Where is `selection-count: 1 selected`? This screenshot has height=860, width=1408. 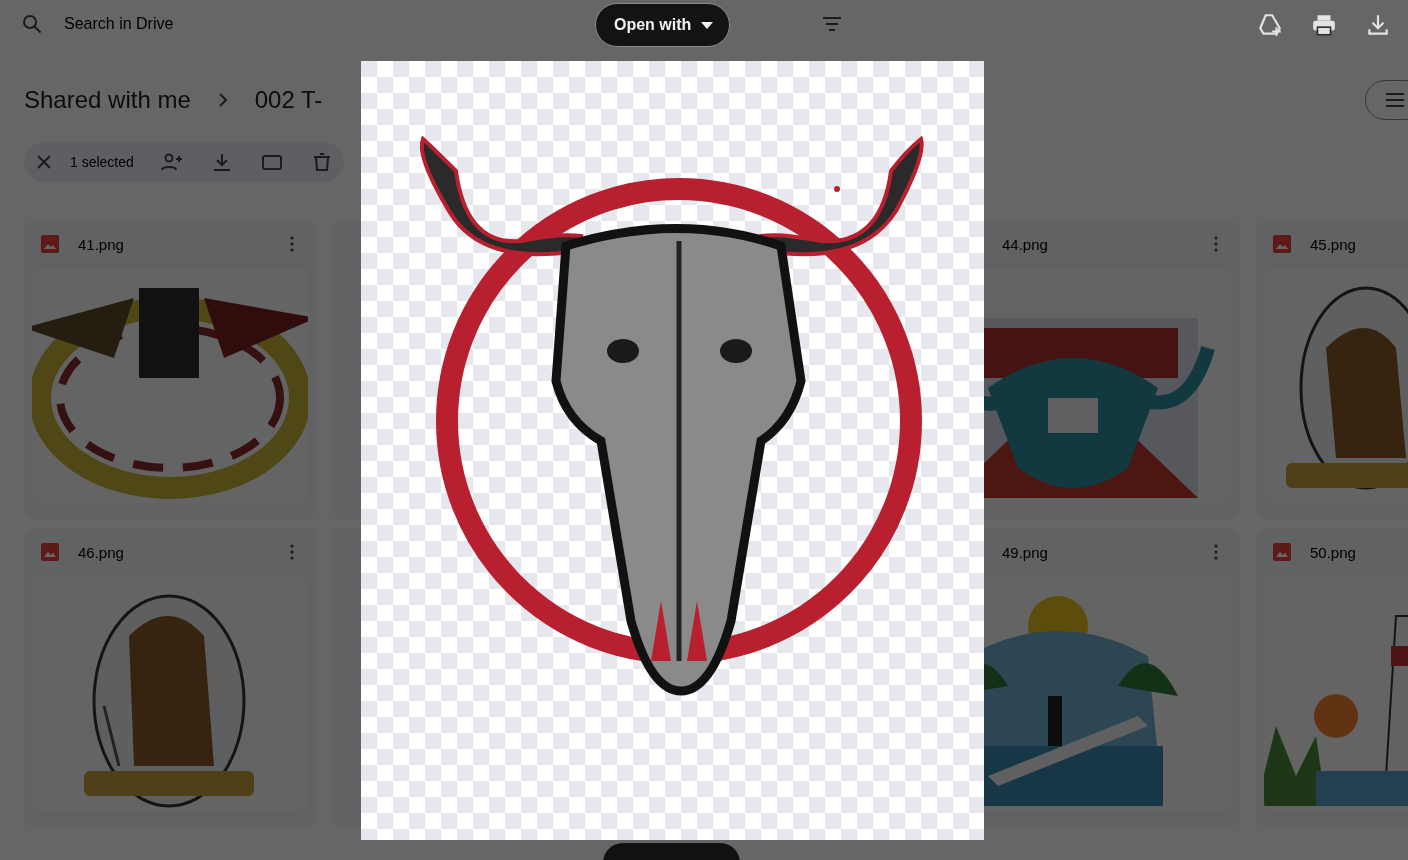
selection-count: 1 selected is located at coordinates (102, 162).